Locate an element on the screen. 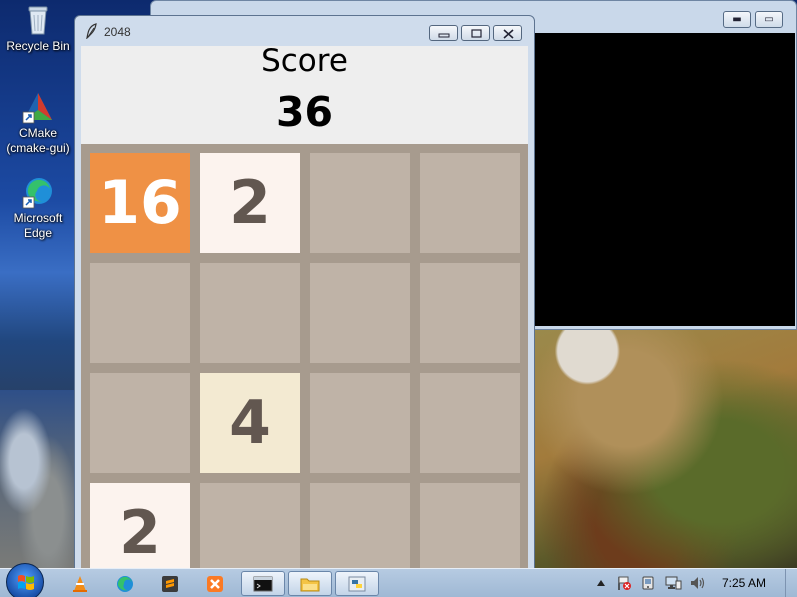 The width and height of the screenshot is (797, 597). python-icon is located at coordinates (357, 584).